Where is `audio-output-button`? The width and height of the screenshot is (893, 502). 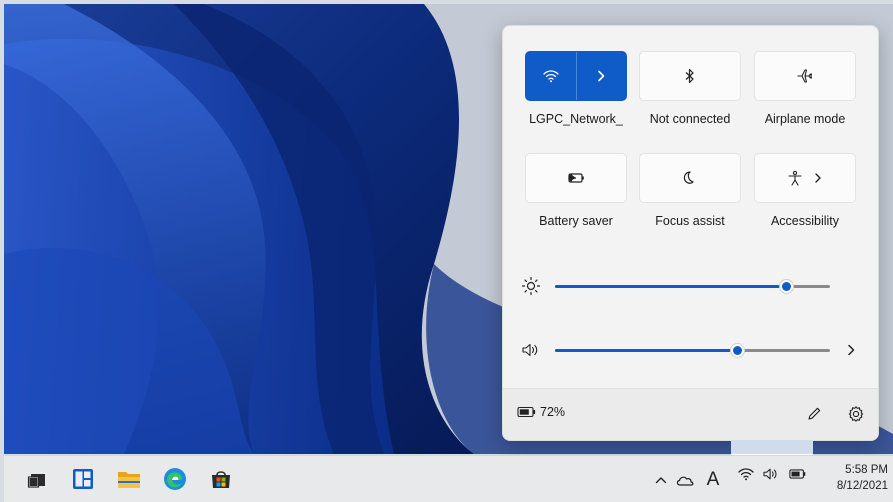 audio-output-button is located at coordinates (852, 350).